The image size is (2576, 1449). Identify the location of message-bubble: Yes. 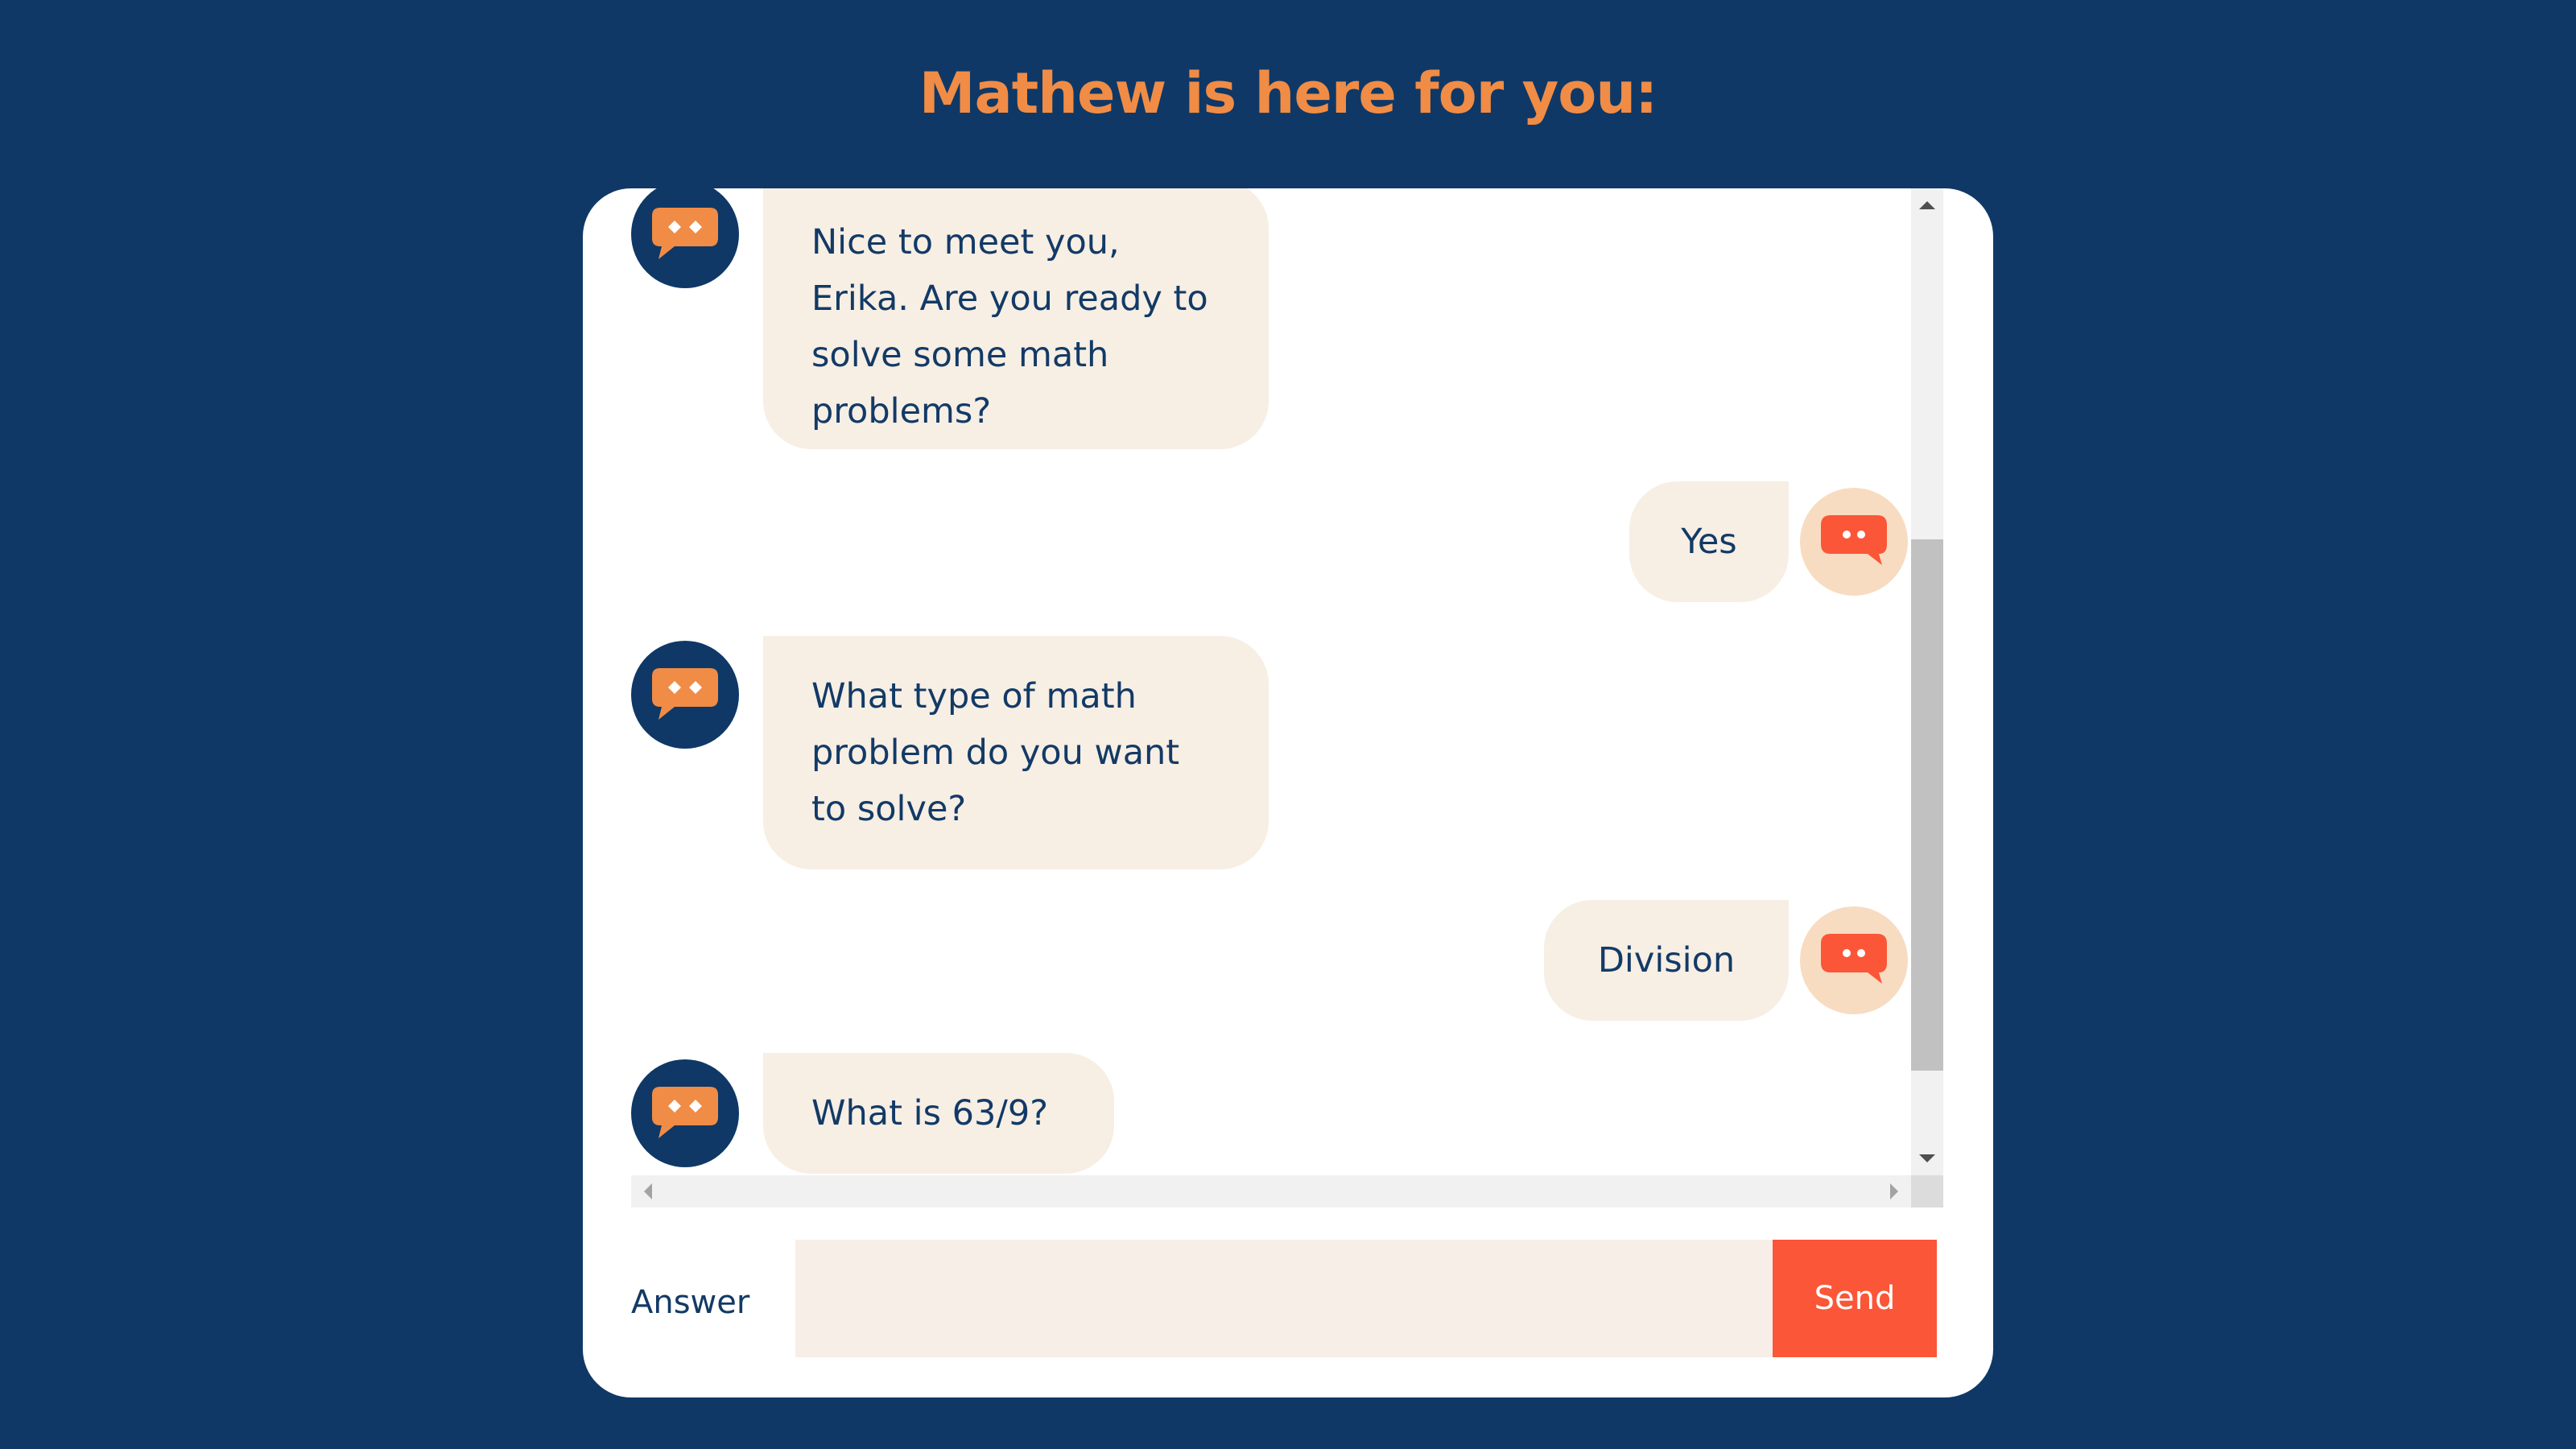
(1709, 541).